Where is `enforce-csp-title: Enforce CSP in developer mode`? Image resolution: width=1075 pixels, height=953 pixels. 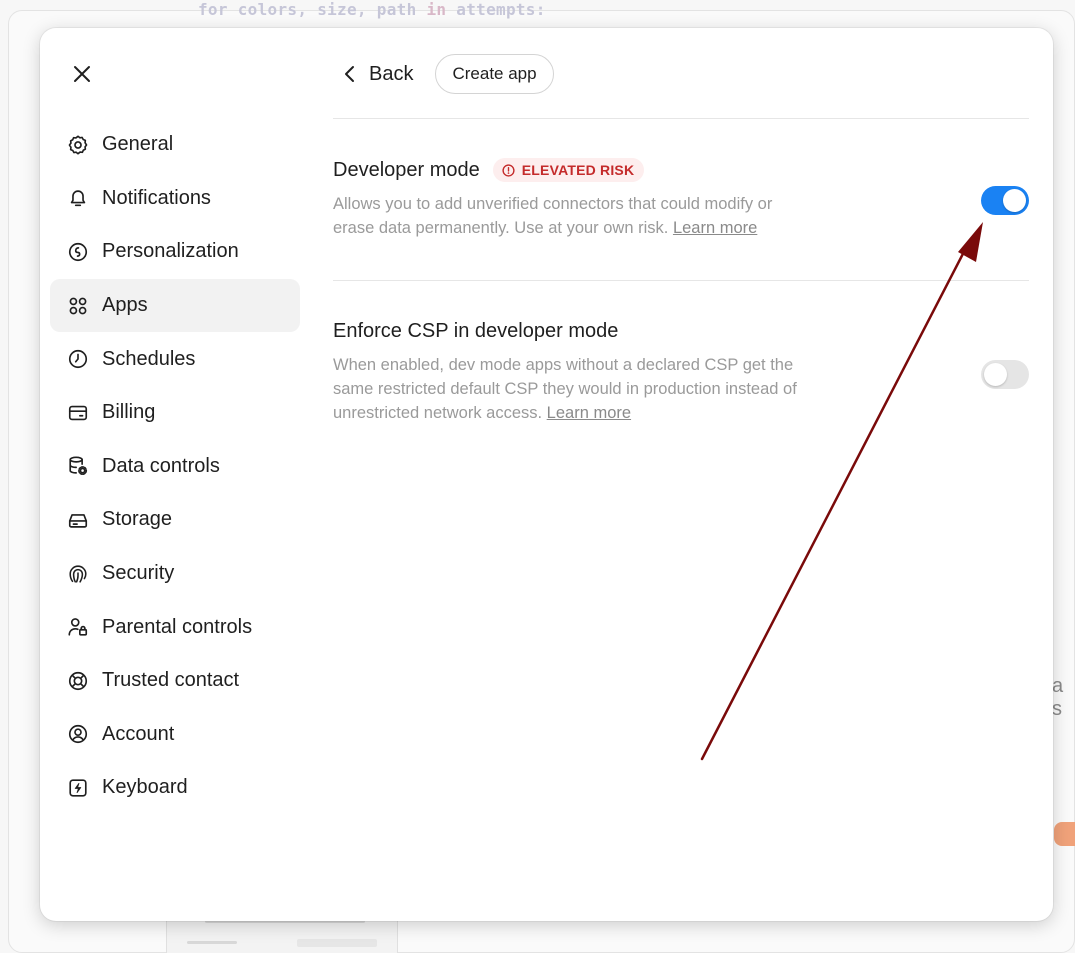 enforce-csp-title: Enforce CSP in developer mode is located at coordinates (476, 331).